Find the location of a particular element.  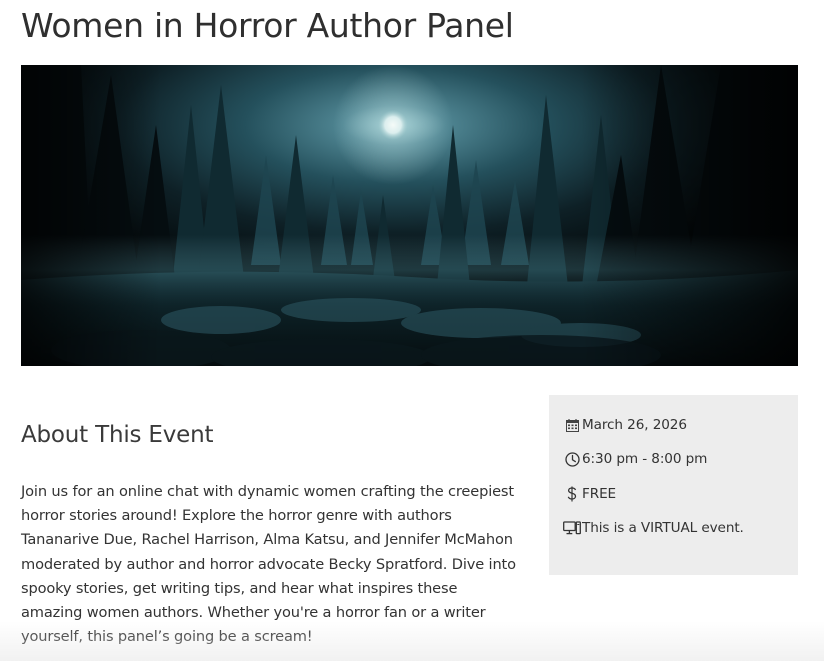

event-cost-text: FREE is located at coordinates (599, 494).